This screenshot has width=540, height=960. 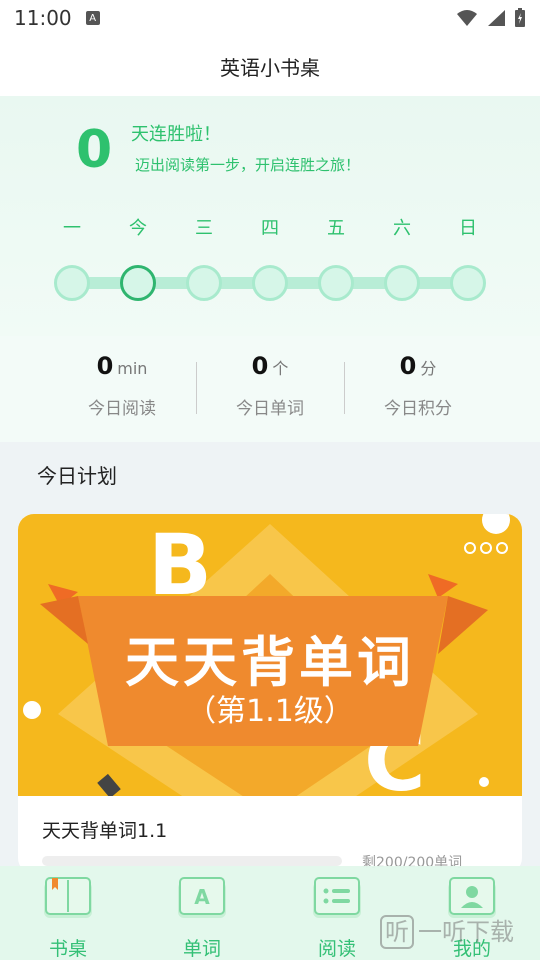 What do you see at coordinates (248, 165) in the screenshot?
I see `streak-subtitle: 迈出阅读第一步，开启连胜之旅！` at bounding box center [248, 165].